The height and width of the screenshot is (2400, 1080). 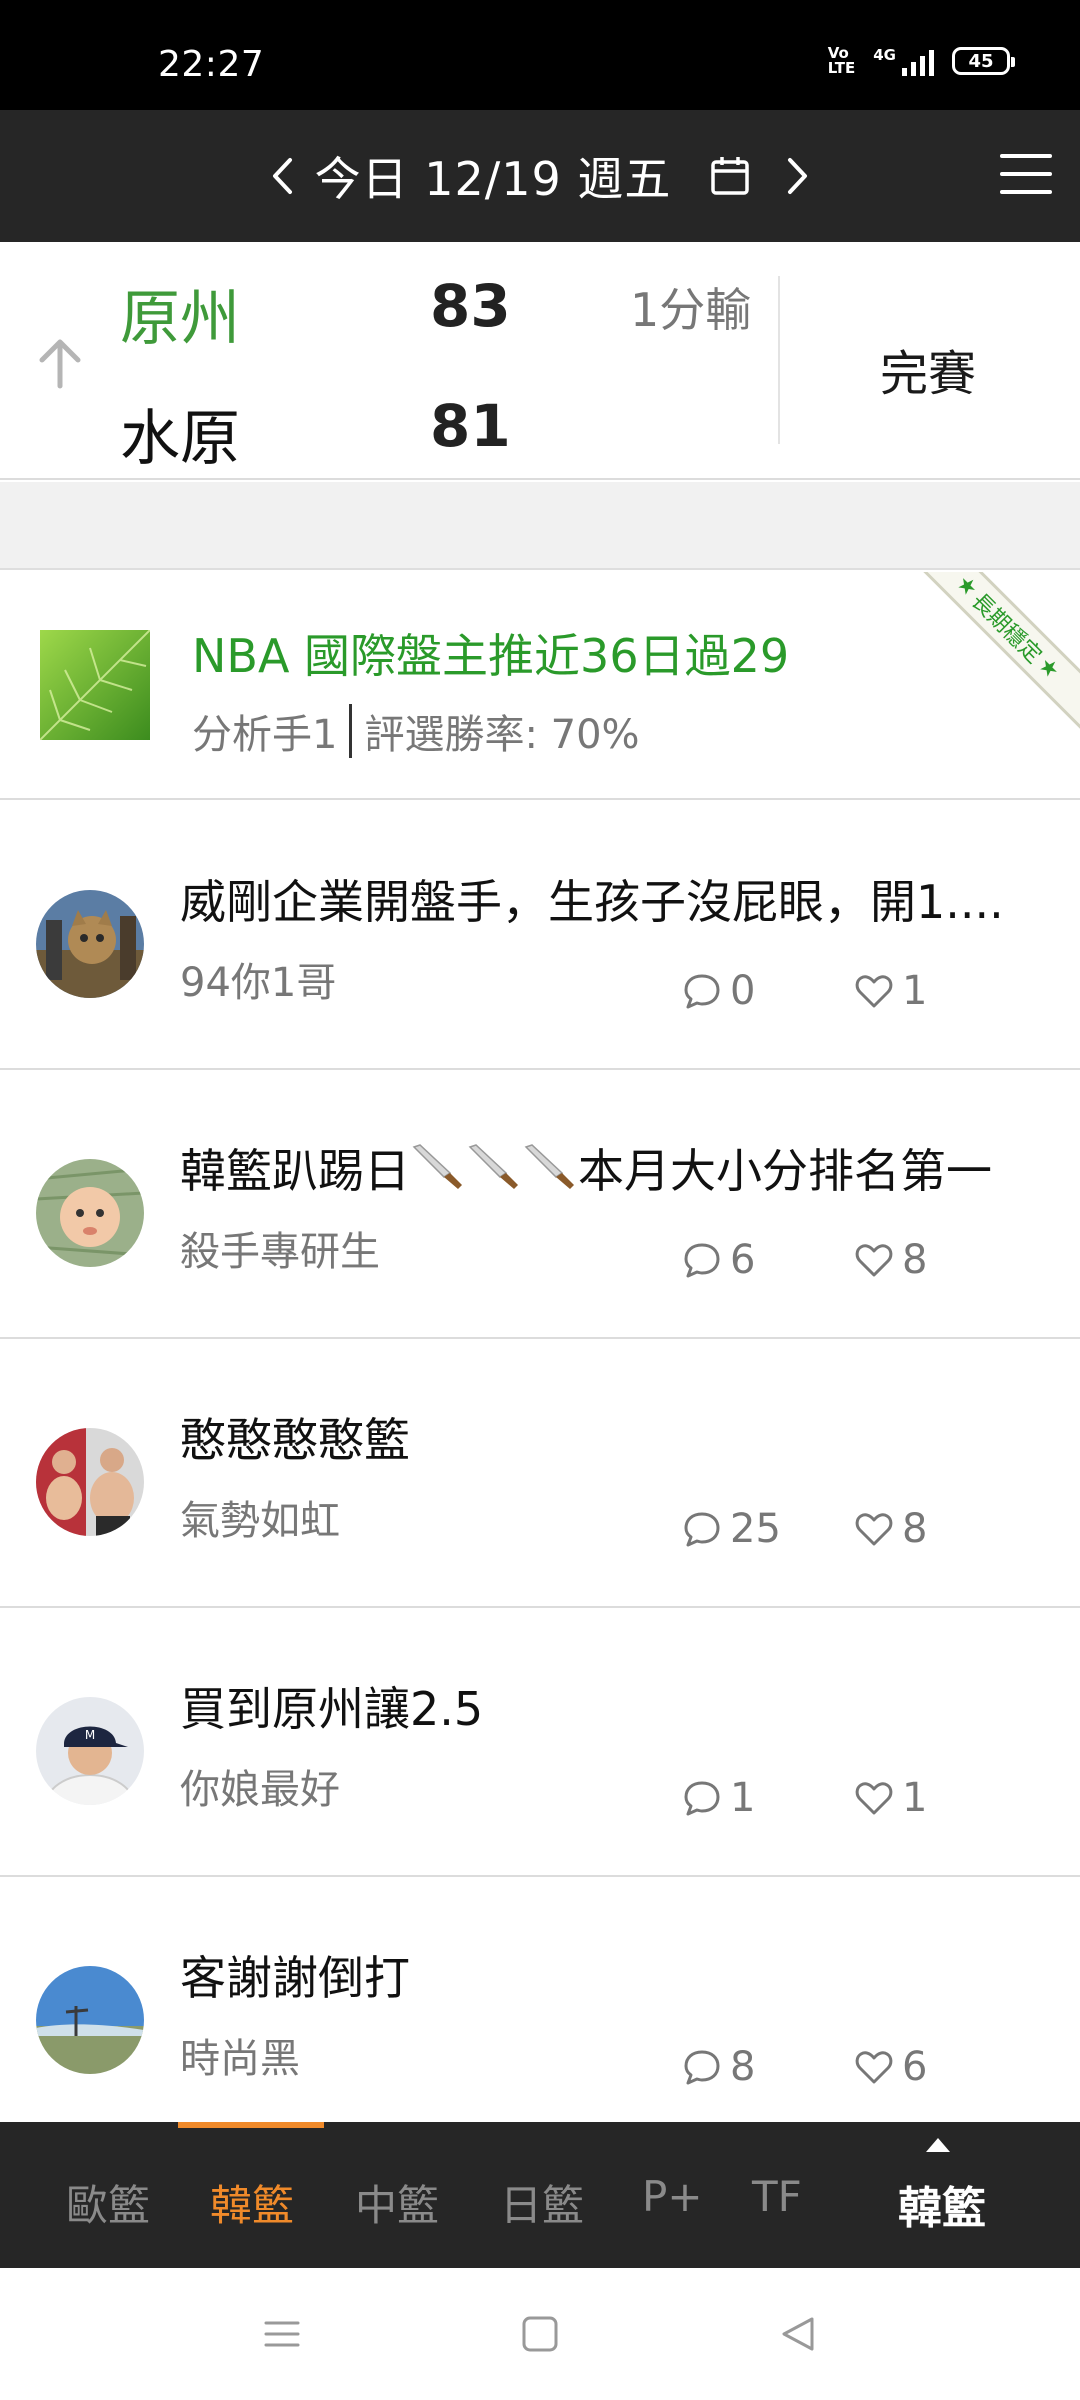 I want to click on comment-count: 0, so click(x=718, y=991).